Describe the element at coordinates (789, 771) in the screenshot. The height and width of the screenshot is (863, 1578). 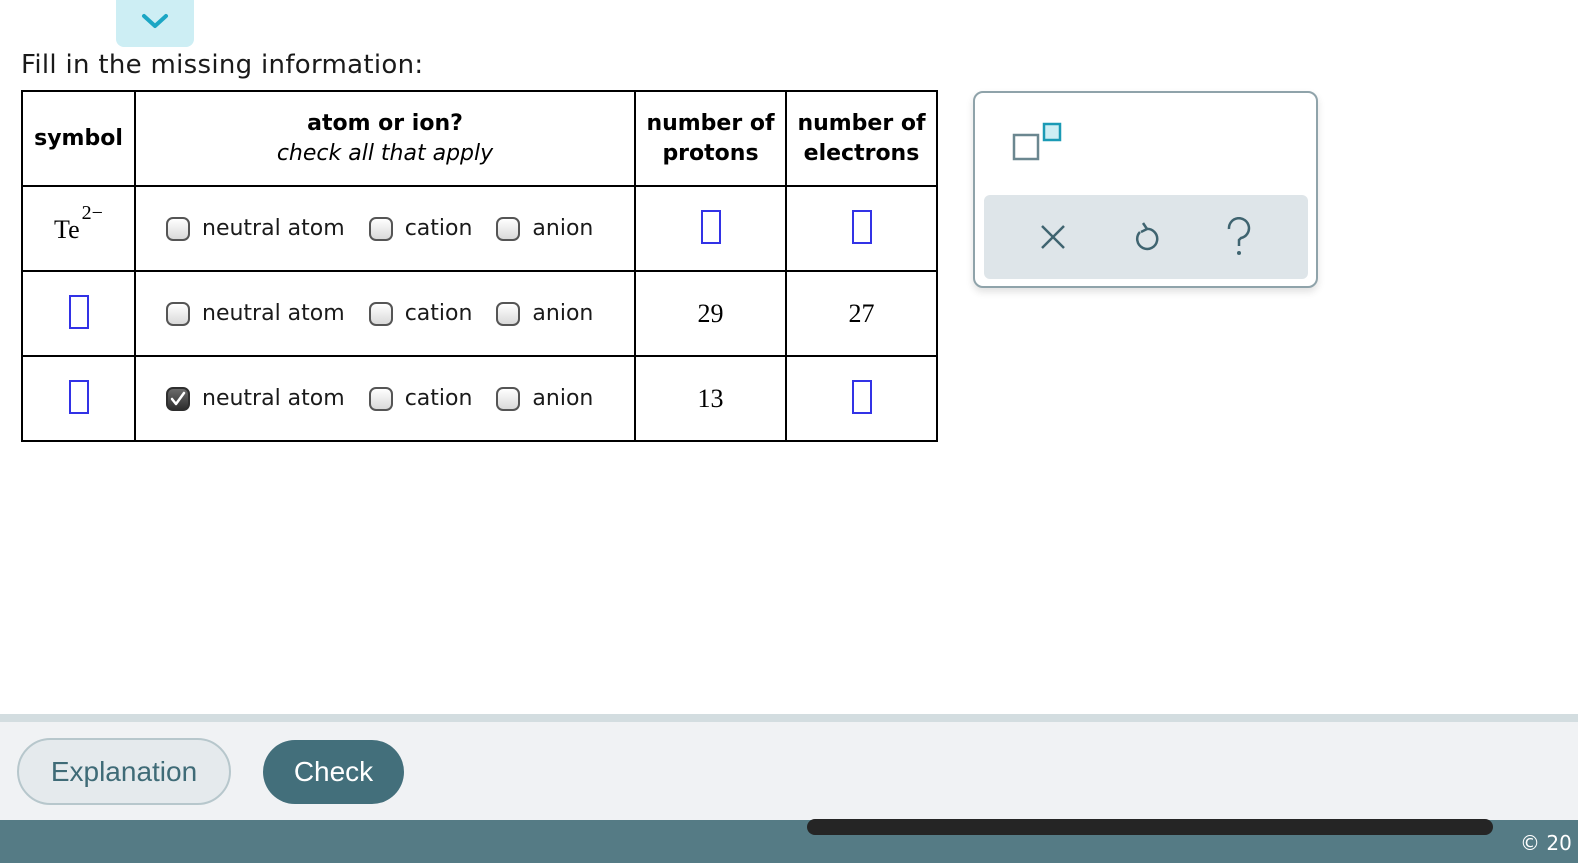
I see `footer-bar` at that location.